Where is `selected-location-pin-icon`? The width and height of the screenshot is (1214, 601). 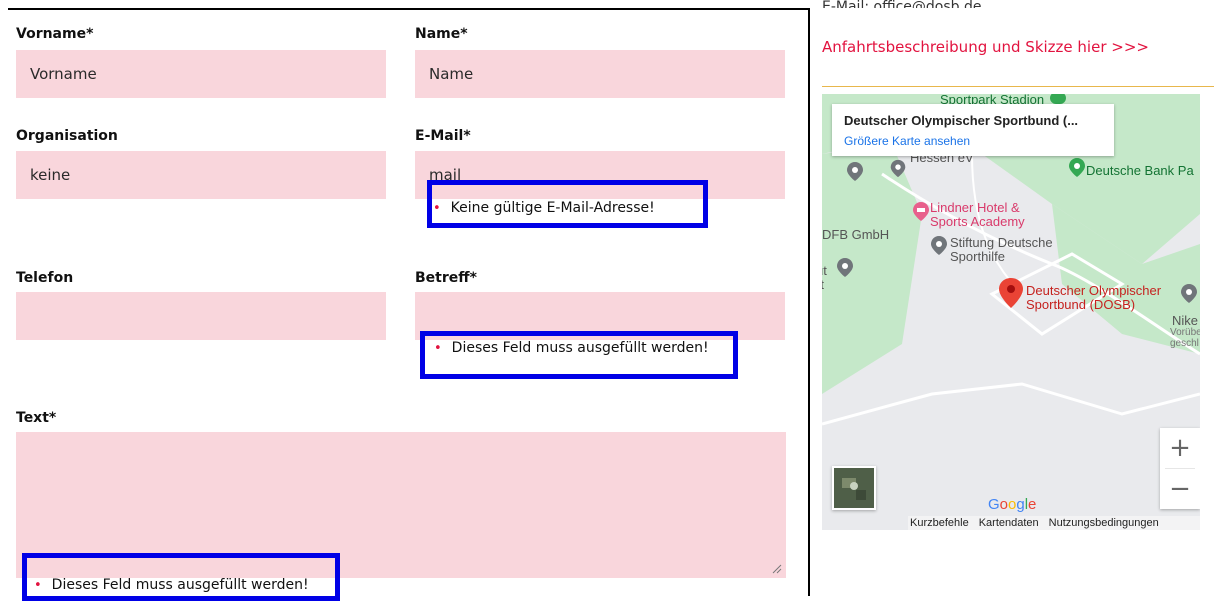
selected-location-pin-icon is located at coordinates (1011, 293).